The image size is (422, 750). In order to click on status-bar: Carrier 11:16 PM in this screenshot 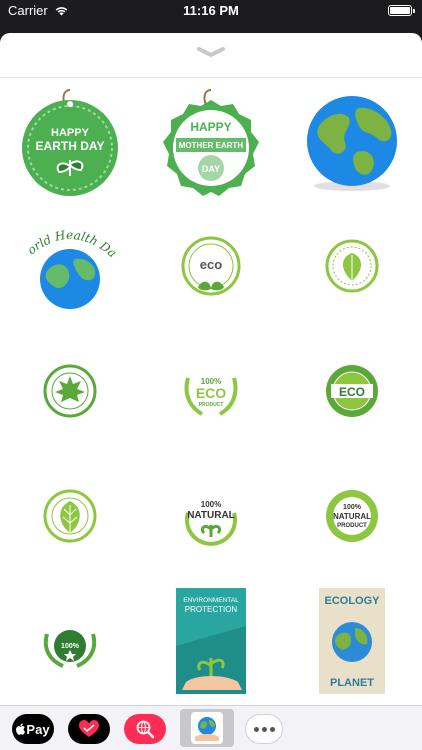, I will do `click(211, 12)`.